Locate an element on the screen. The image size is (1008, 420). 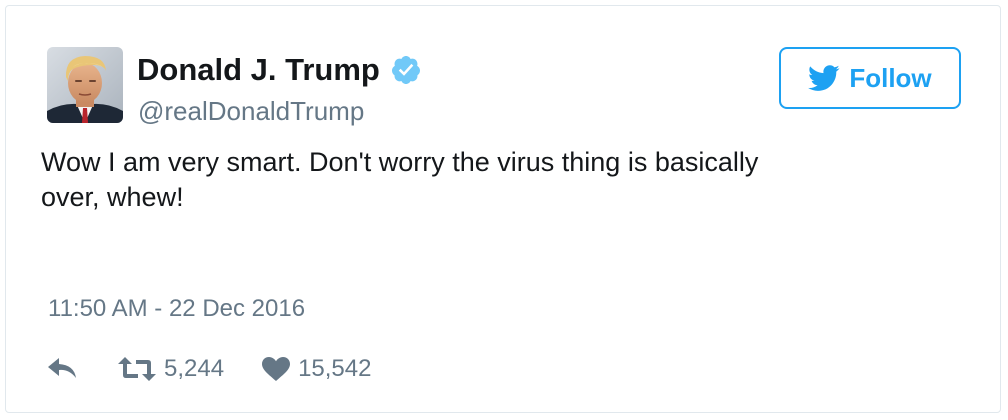
retweet-icon is located at coordinates (137, 369).